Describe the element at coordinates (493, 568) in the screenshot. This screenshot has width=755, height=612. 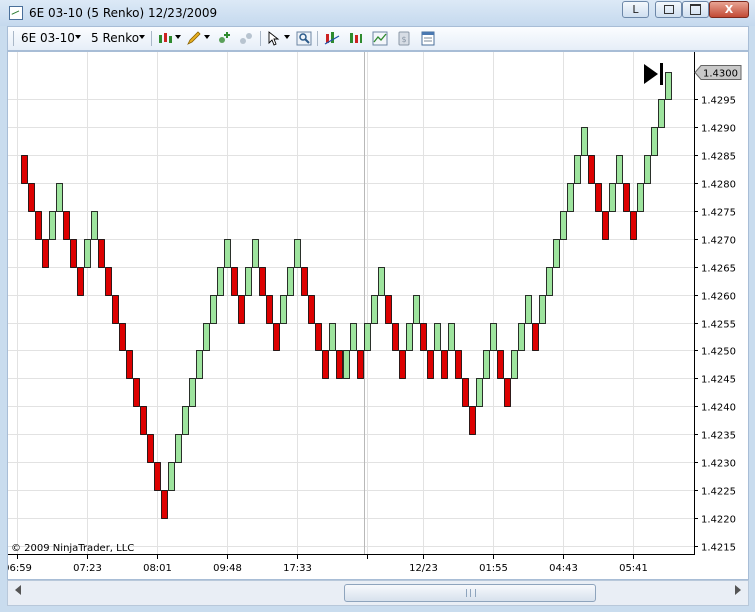
I see `x-tick-label: 01:55` at that location.